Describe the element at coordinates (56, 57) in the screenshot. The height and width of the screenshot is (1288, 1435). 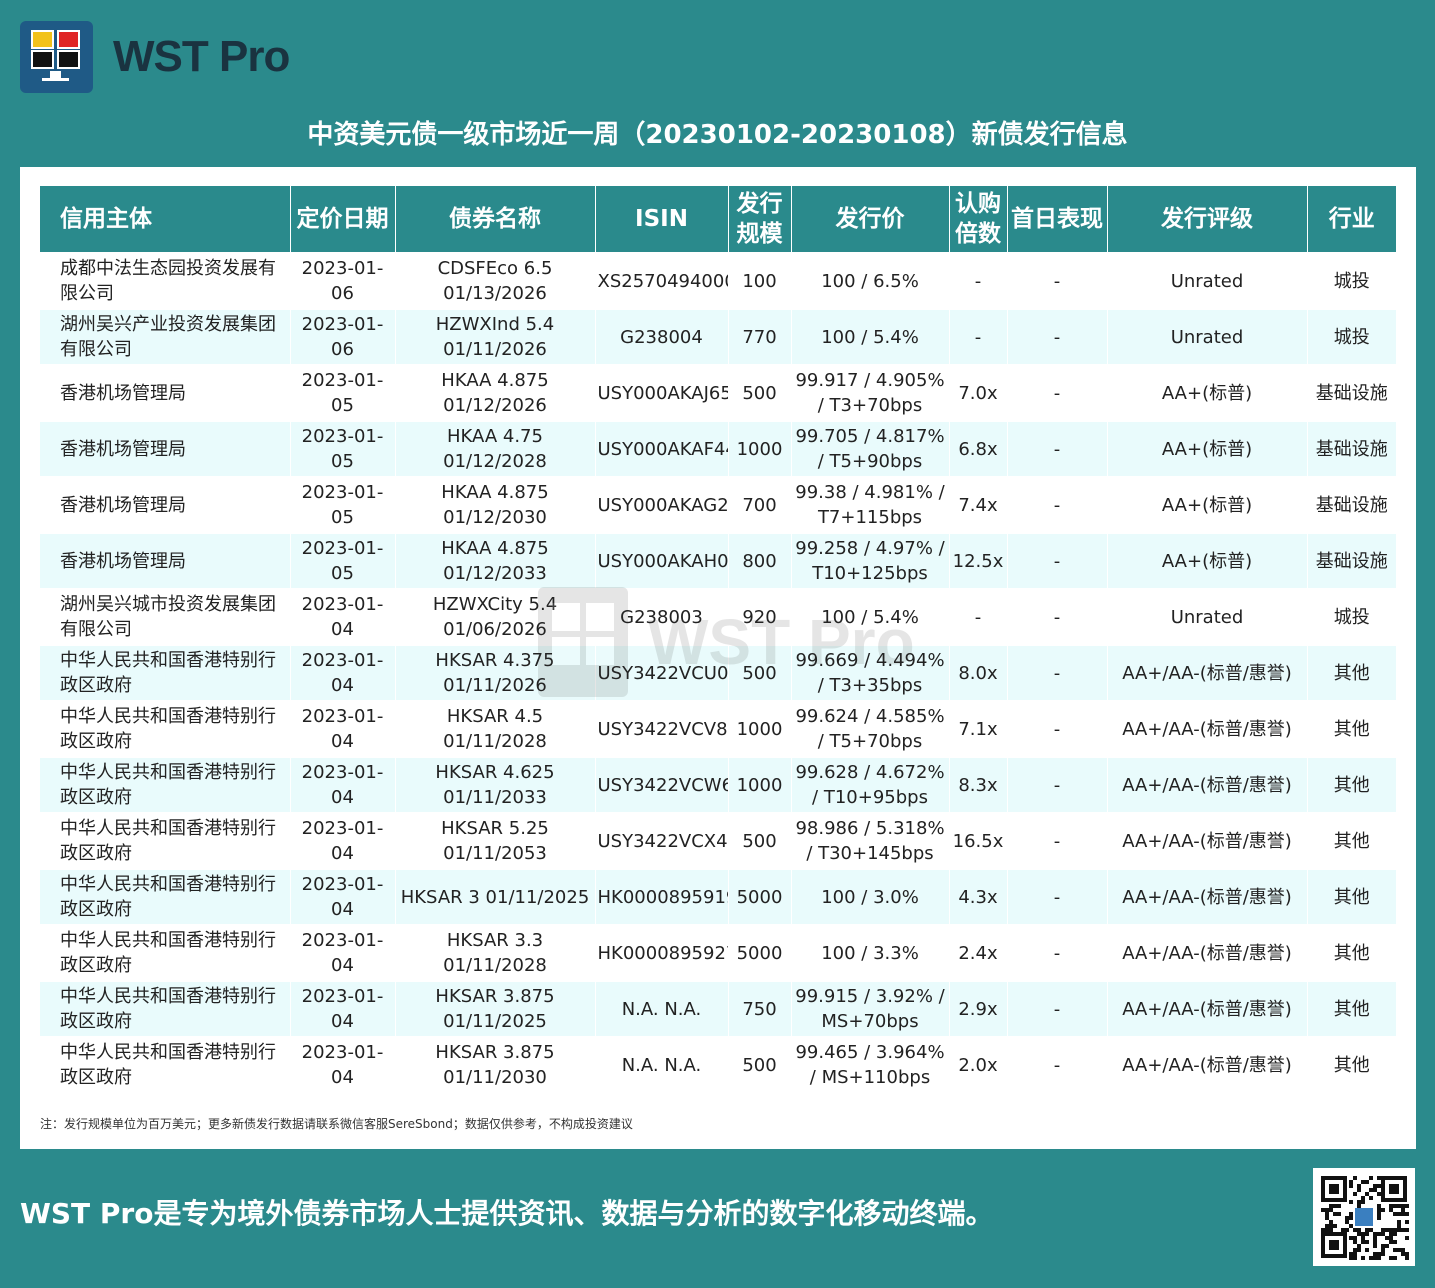
I see `logo` at that location.